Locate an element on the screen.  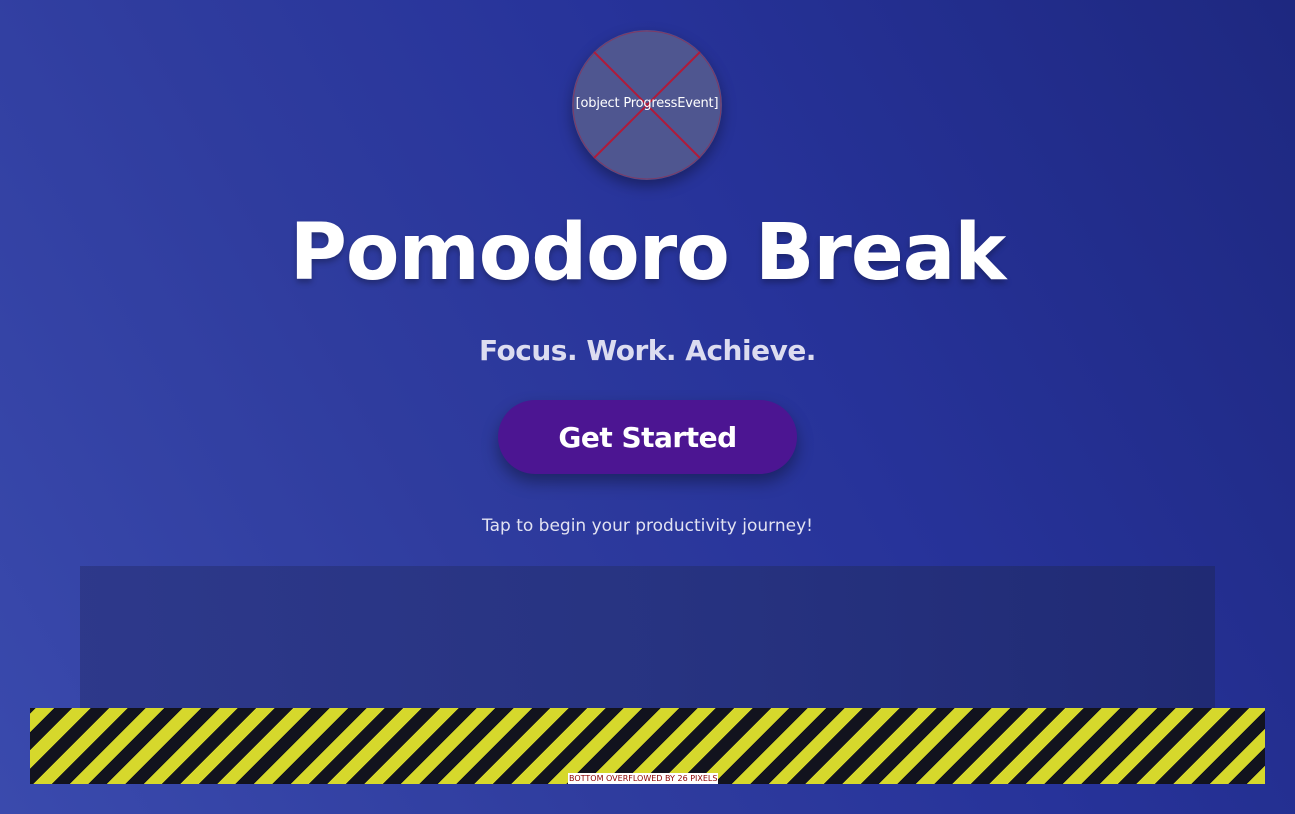
overflow-warning-label: BOTTOM OVERFLOWED BY 26 PIXELS is located at coordinates (643, 778).